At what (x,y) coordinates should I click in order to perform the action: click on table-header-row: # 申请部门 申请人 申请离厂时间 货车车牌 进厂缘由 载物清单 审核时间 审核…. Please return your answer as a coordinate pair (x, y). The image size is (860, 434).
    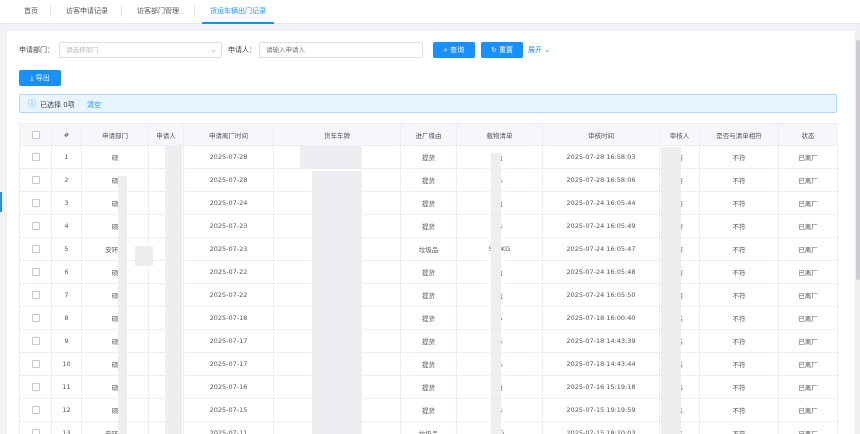
    Looking at the image, I should click on (428, 134).